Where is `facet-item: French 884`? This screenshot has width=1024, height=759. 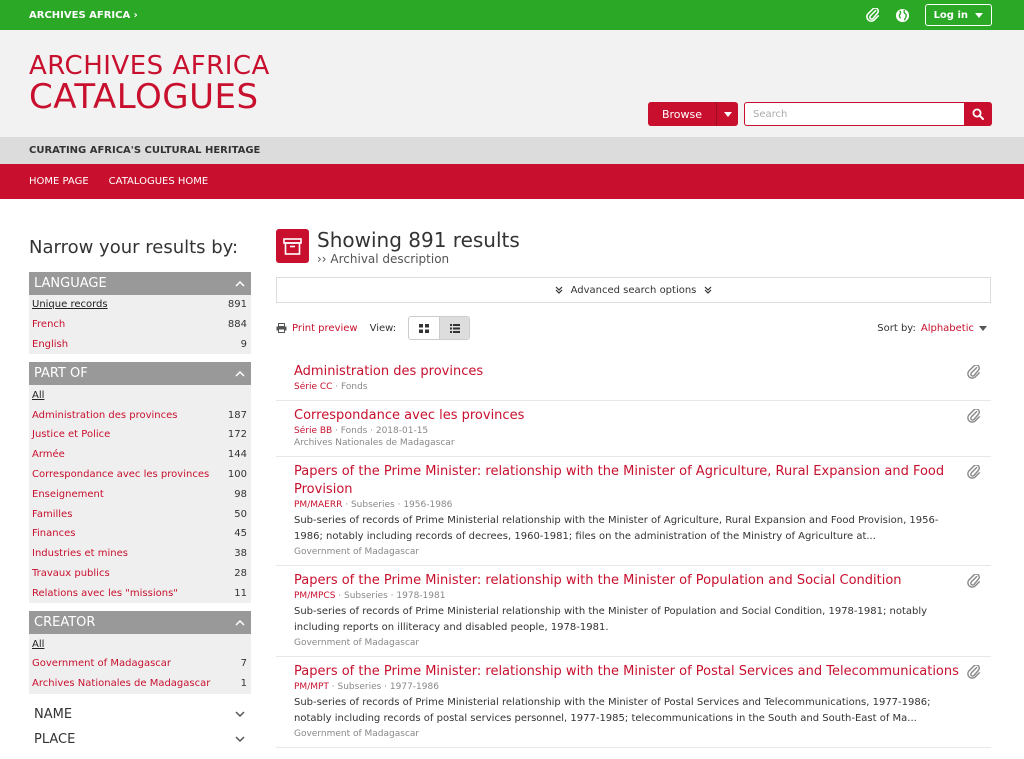
facet-item: French 884 is located at coordinates (140, 325).